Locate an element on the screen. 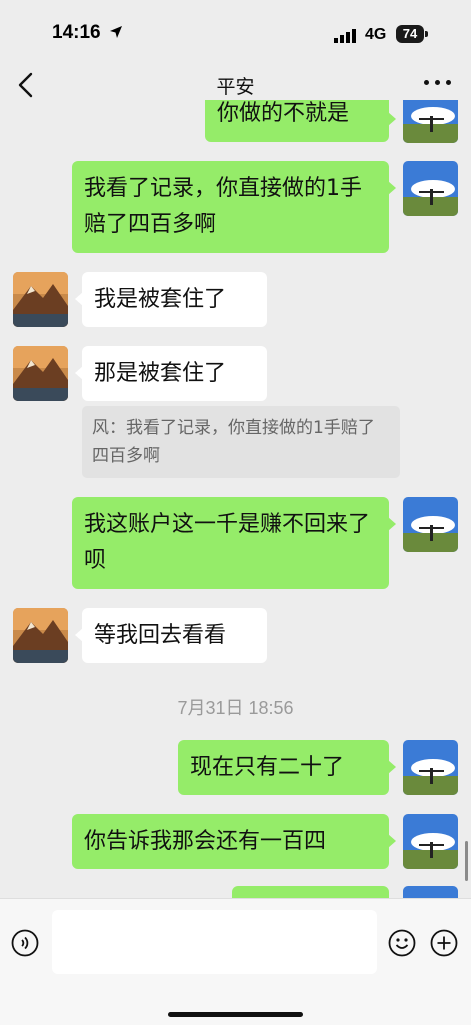  status-bar: 14:16 4G 74 is located at coordinates (235, 31).